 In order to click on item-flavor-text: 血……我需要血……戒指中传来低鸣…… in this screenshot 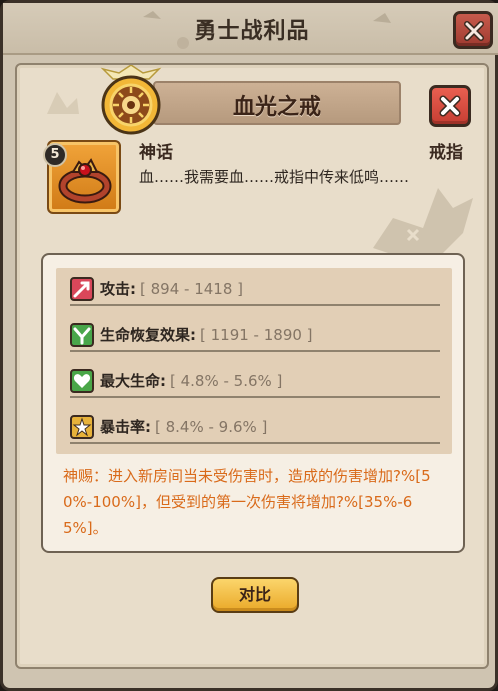, I will do `click(274, 177)`.